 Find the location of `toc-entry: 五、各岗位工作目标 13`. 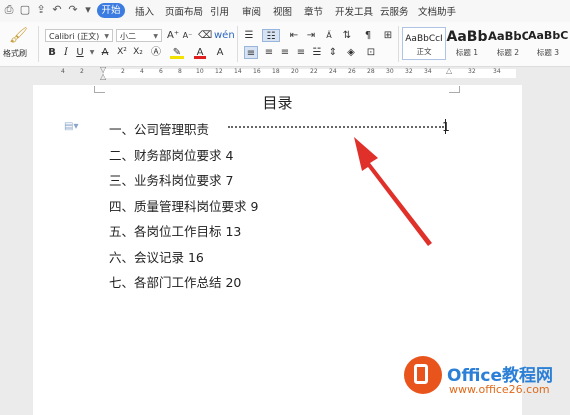

toc-entry: 五、各岗位工作目标 13 is located at coordinates (175, 230).